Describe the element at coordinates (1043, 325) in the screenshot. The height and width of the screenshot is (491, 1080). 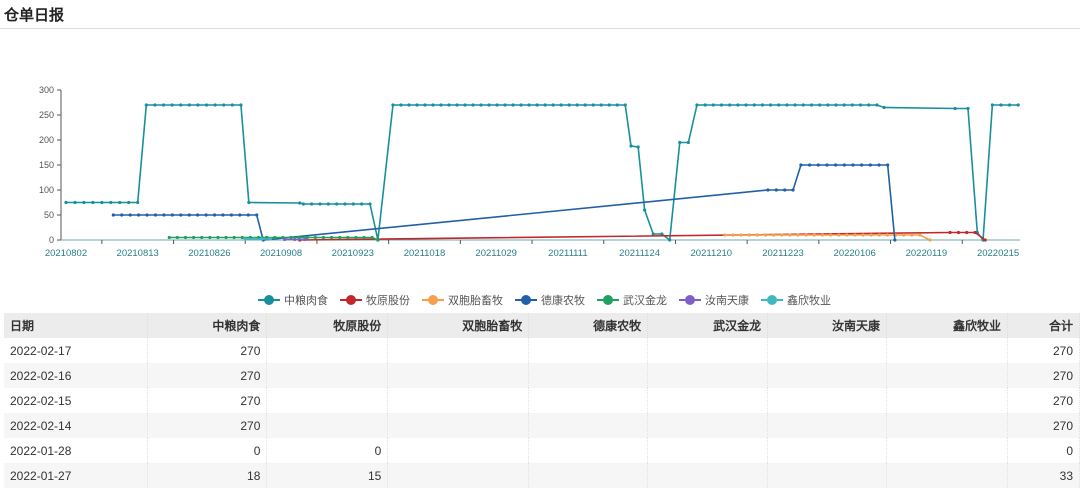
I see `column-header: 合计` at that location.